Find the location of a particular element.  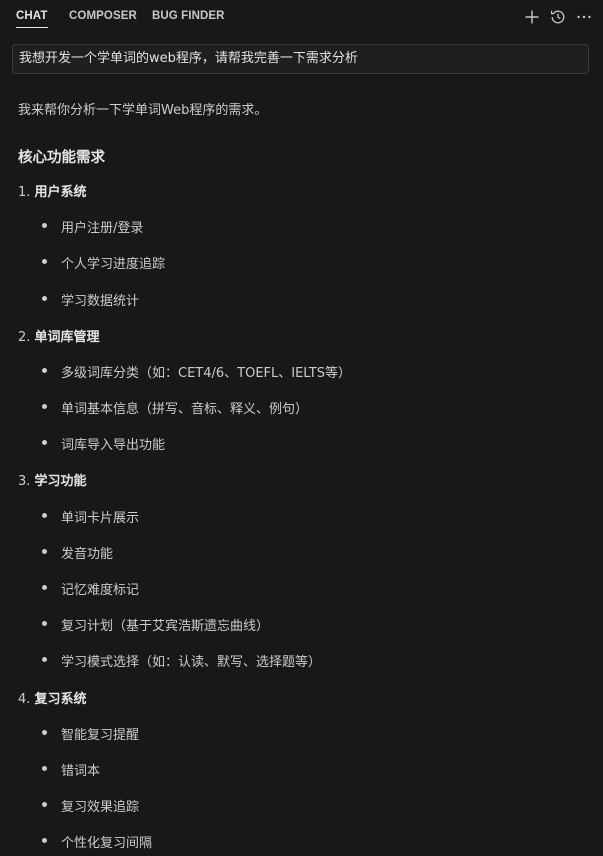

list-item-text: 复习效果追踪 is located at coordinates (100, 807).